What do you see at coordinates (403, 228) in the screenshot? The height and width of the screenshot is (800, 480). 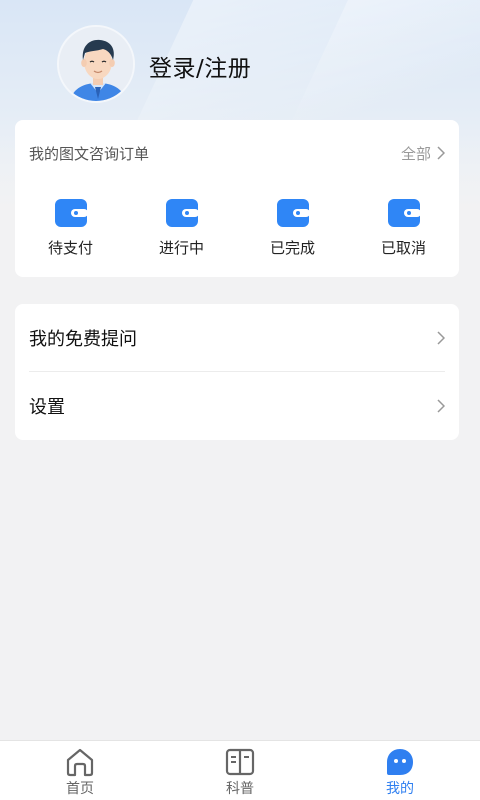 I see `order-status-cancelled: 已取消` at bounding box center [403, 228].